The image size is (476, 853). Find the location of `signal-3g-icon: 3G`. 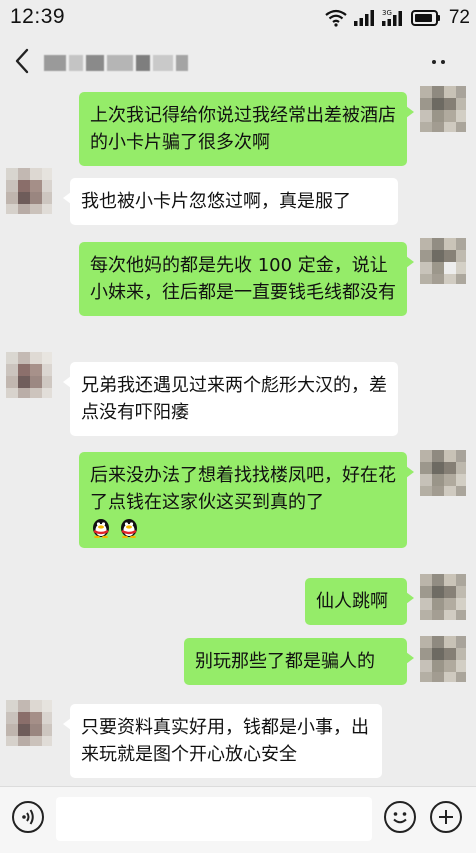

signal-3g-icon: 3G is located at coordinates (391, 17).